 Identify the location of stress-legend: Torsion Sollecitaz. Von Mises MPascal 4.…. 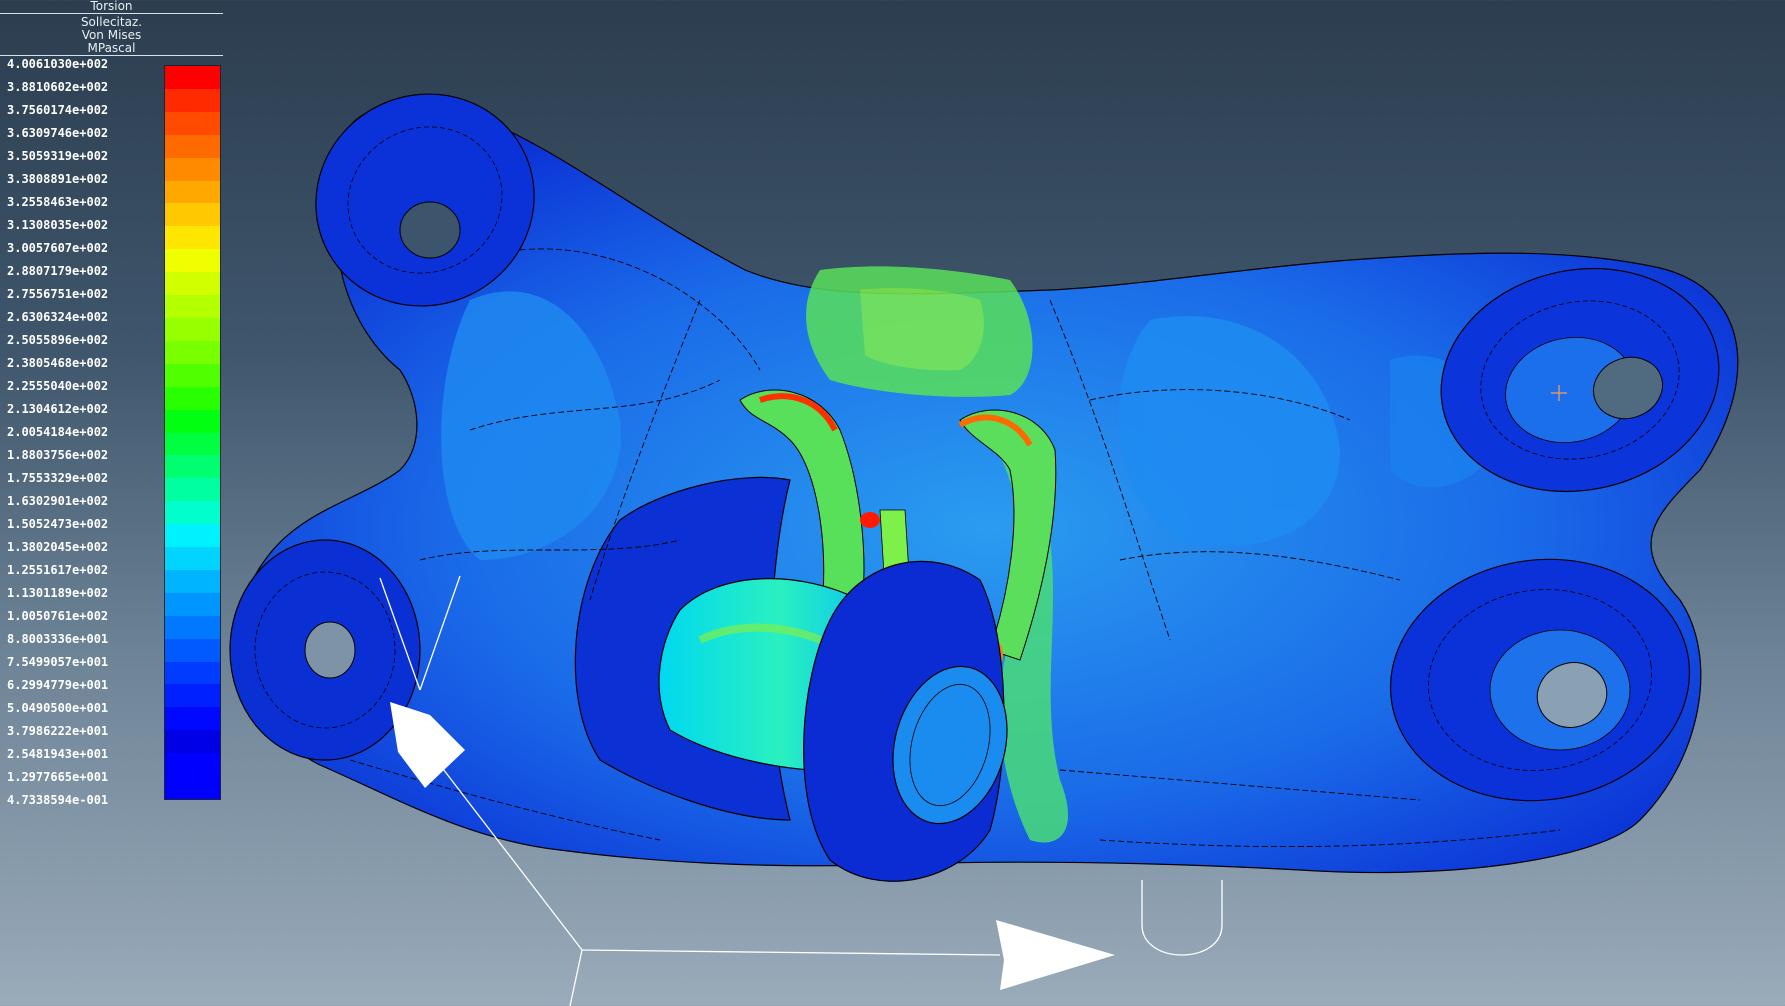
(113, 407).